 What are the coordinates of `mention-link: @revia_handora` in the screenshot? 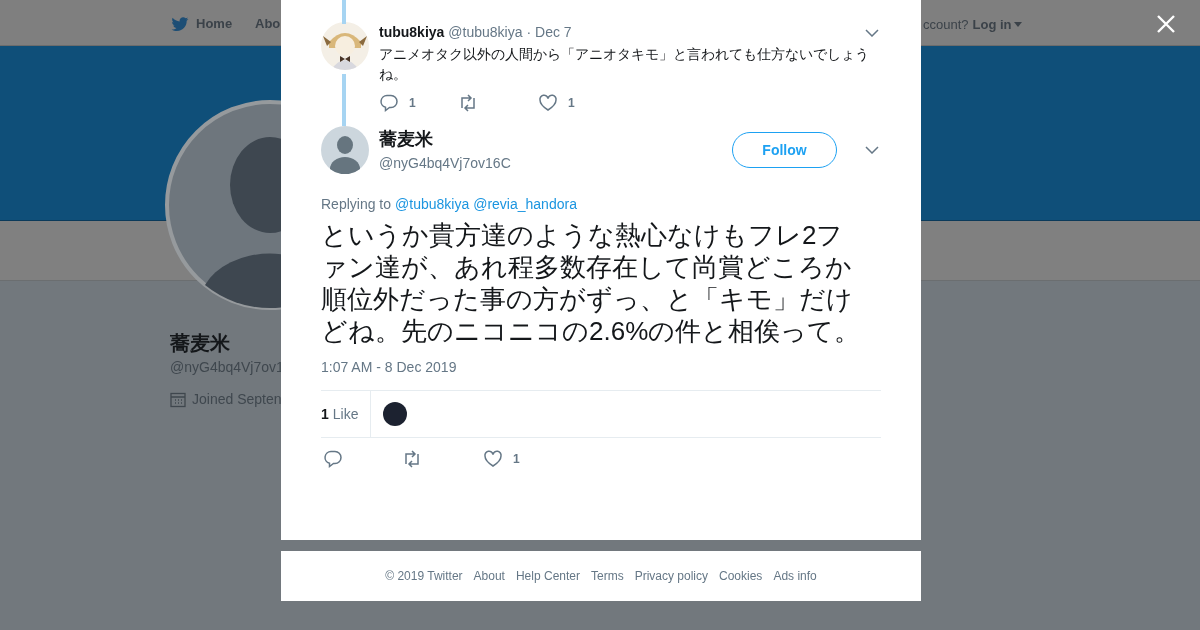 It's located at (525, 204).